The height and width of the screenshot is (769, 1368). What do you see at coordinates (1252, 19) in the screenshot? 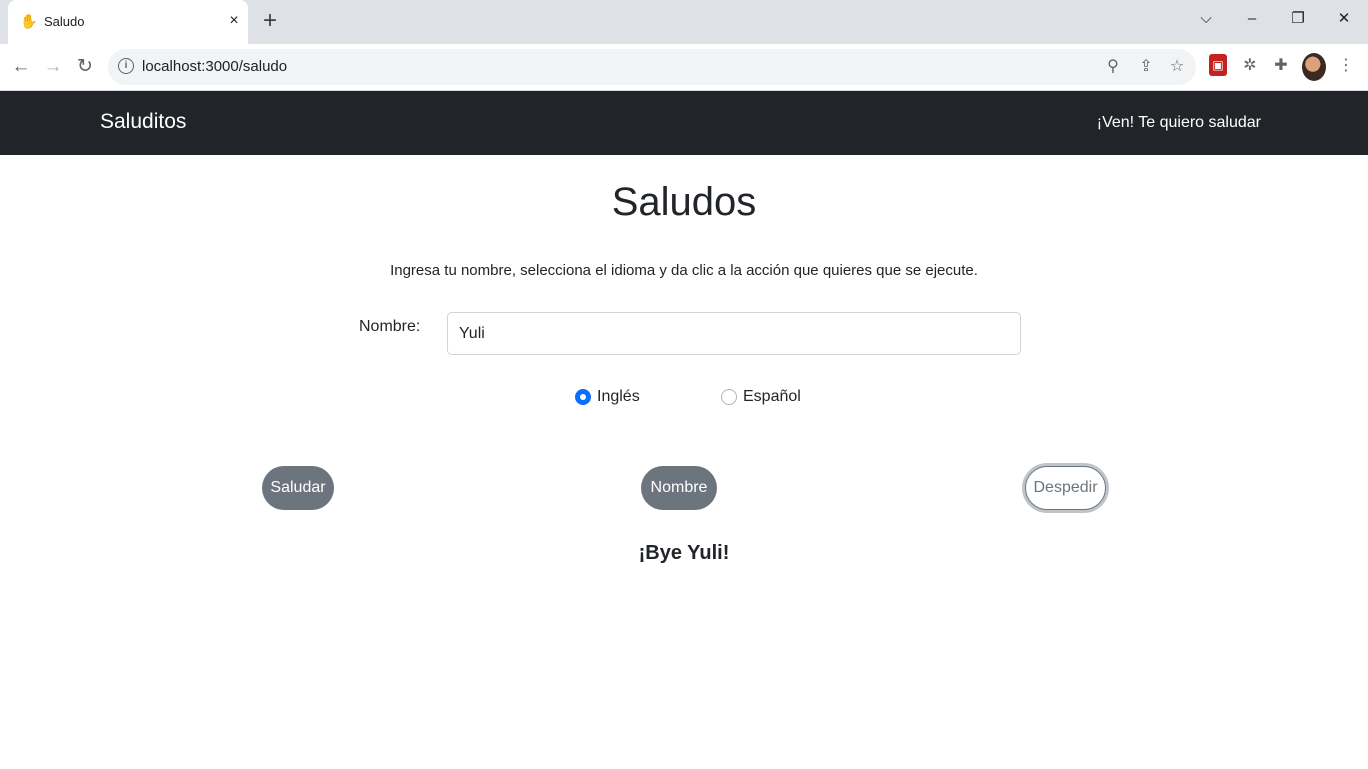
I see `minimize-button: –` at bounding box center [1252, 19].